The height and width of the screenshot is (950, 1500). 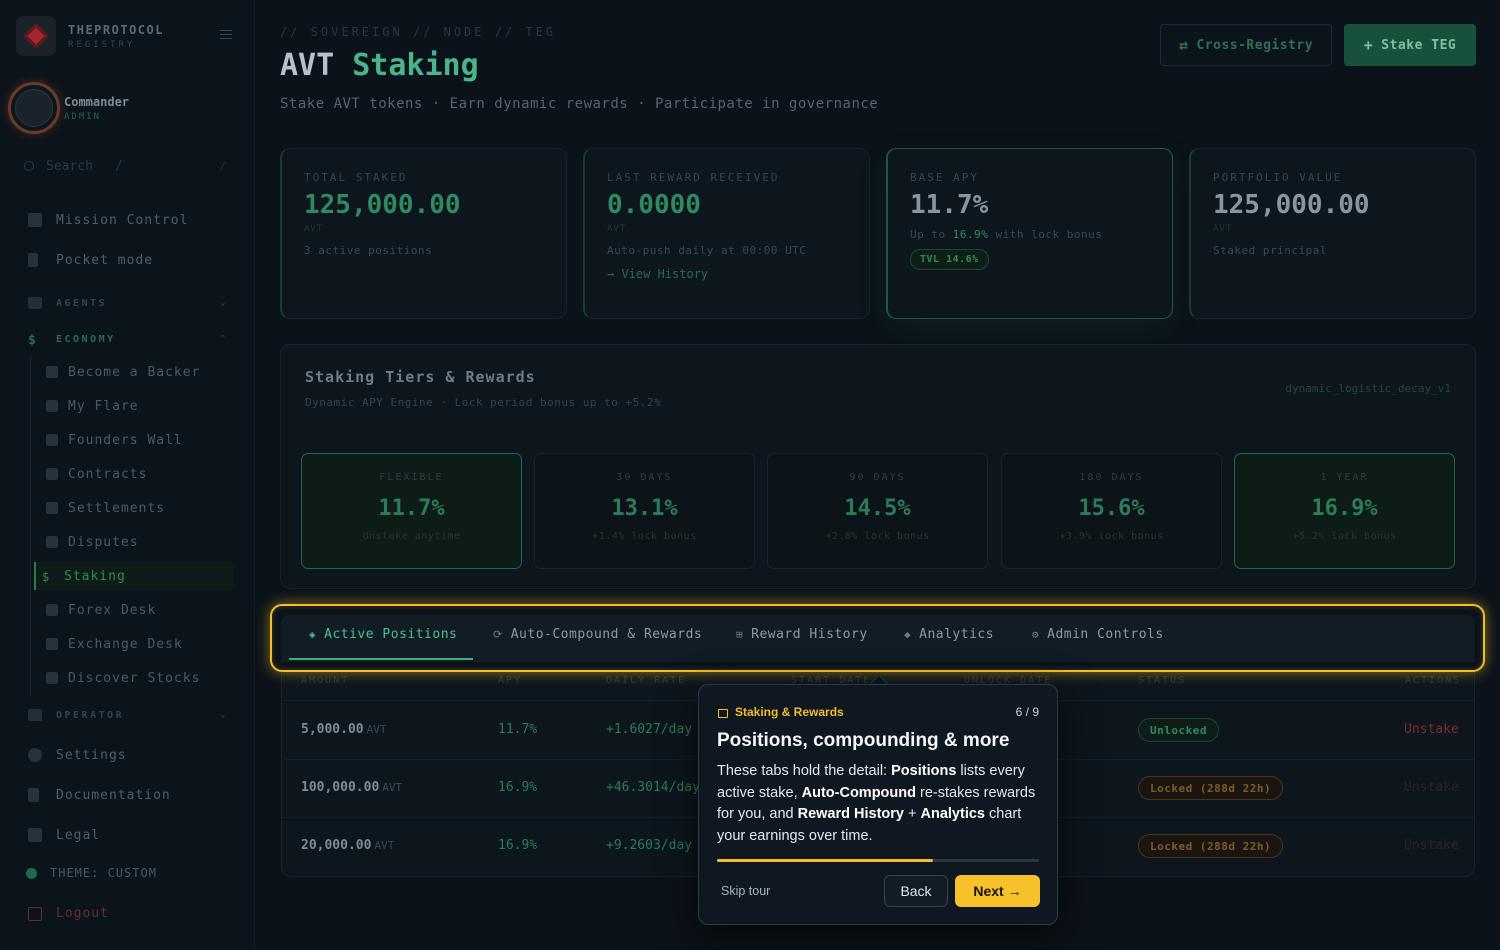 I want to click on legal-icon, so click(x=35, y=835).